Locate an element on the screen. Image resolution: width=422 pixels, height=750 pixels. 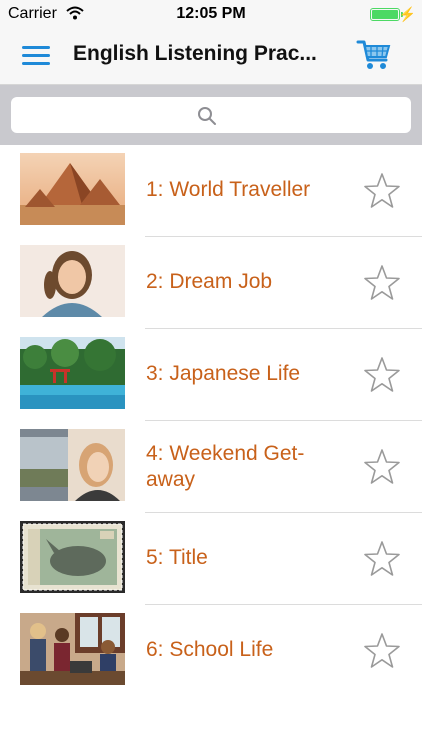
lesson-title: 3: Japanese Life is located at coordinates (223, 373).